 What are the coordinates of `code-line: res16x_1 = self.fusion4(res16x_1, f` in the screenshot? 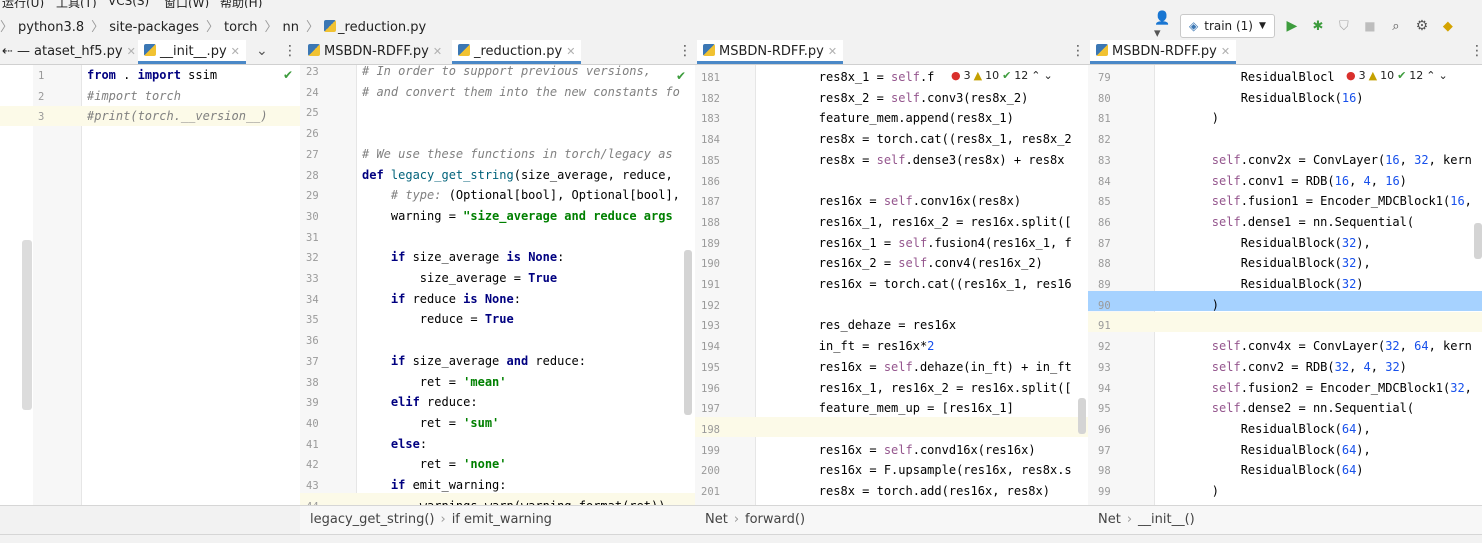 It's located at (916, 243).